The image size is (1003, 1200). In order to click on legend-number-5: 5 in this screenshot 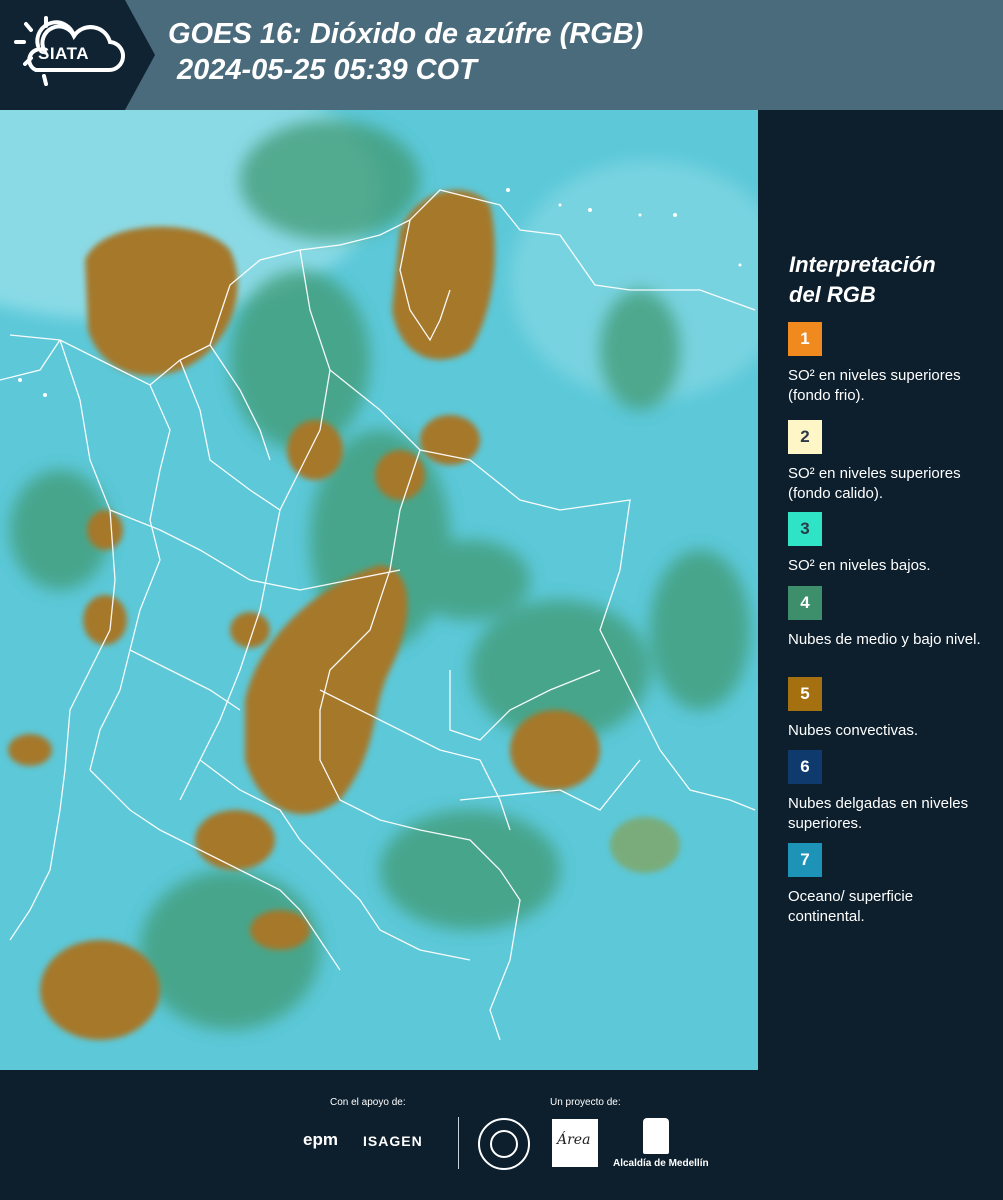, I will do `click(805, 693)`.